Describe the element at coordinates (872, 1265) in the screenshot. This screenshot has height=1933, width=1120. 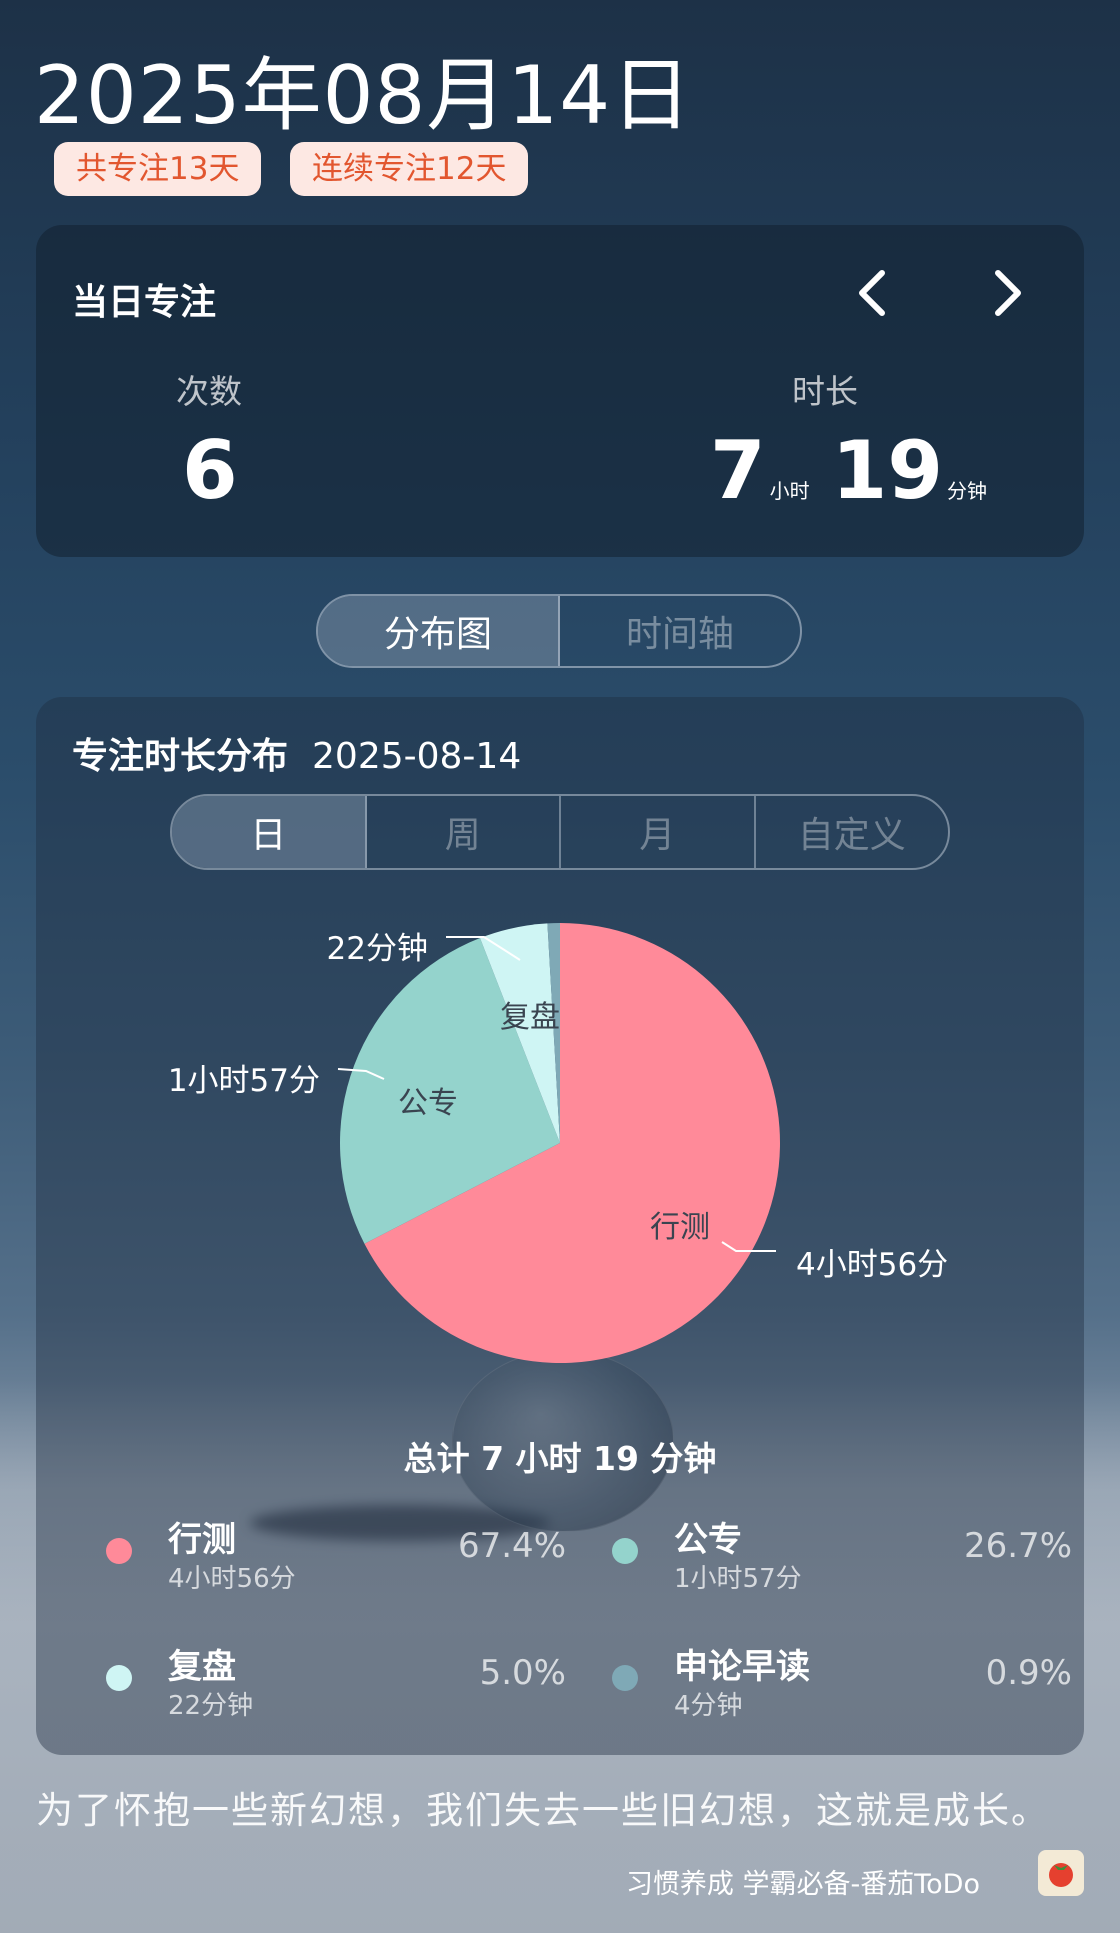
I see `pie-value-label-xingce: 4小时56分` at that location.